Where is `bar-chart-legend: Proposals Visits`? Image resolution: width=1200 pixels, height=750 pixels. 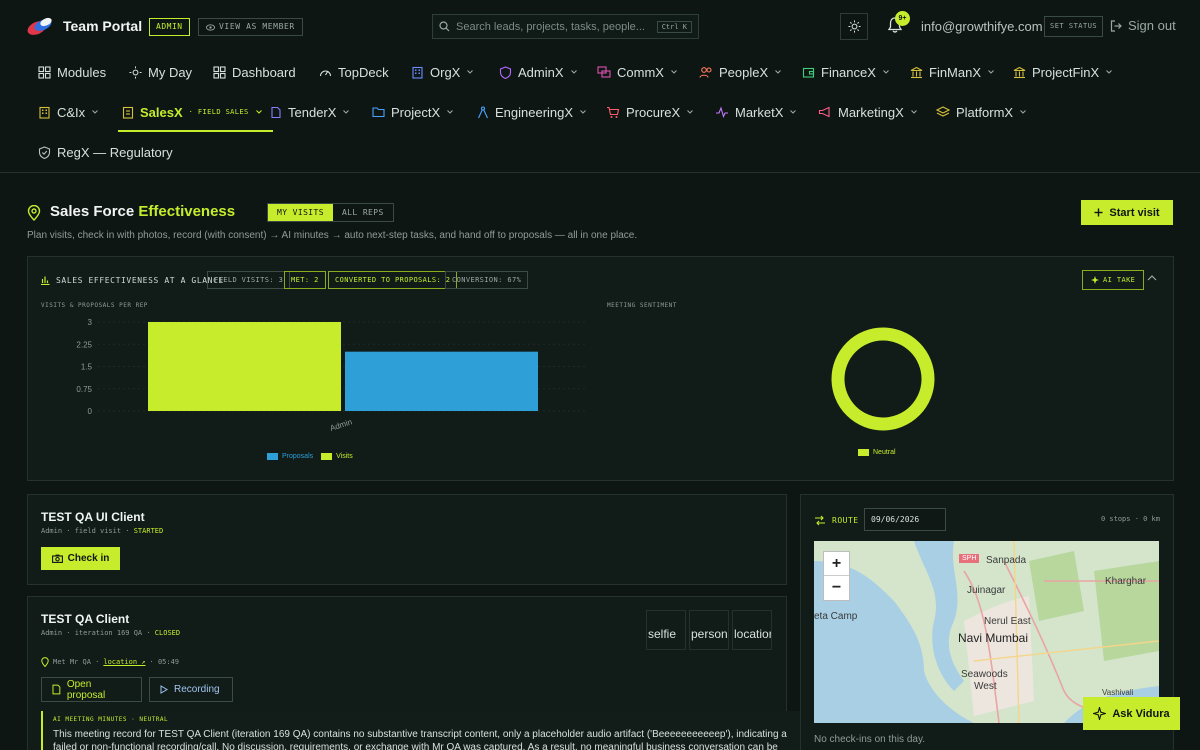 bar-chart-legend: Proposals Visits is located at coordinates (310, 456).